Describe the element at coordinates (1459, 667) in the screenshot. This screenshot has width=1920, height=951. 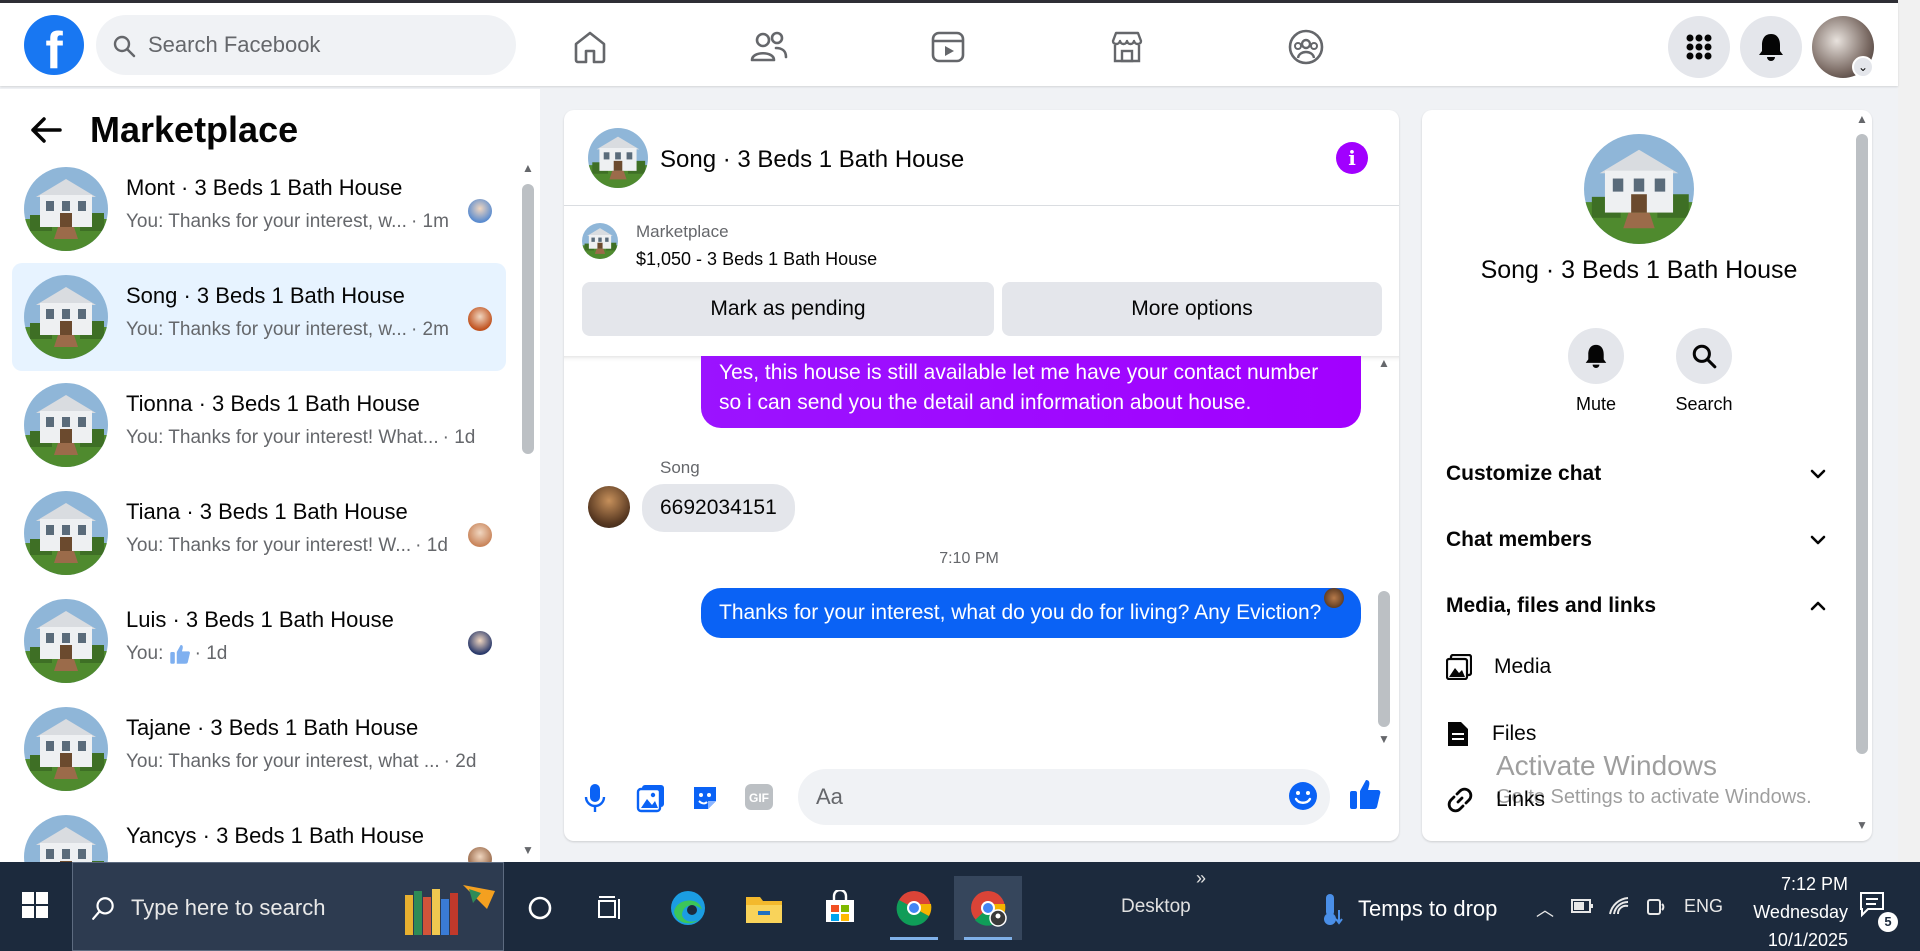
I see `media-image-icon` at that location.